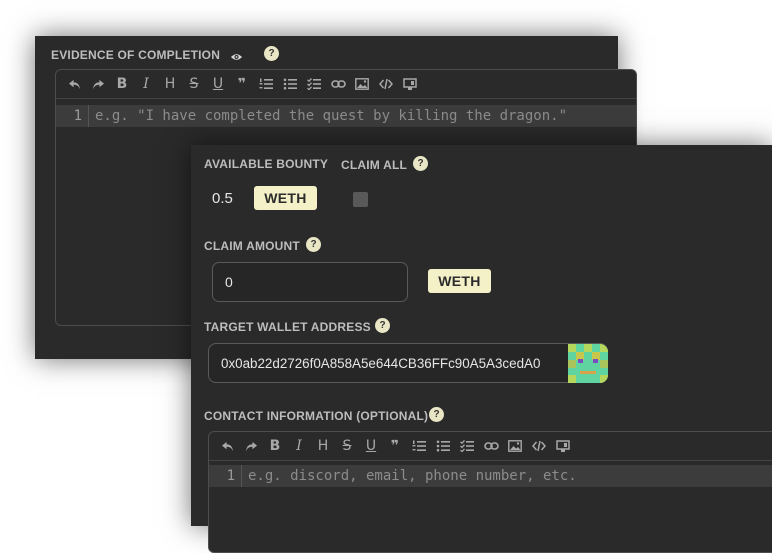 The width and height of the screenshot is (772, 553). What do you see at coordinates (316, 416) in the screenshot?
I see `contact-info-label: CONTACT INFORMATION (OPTIONAL)` at bounding box center [316, 416].